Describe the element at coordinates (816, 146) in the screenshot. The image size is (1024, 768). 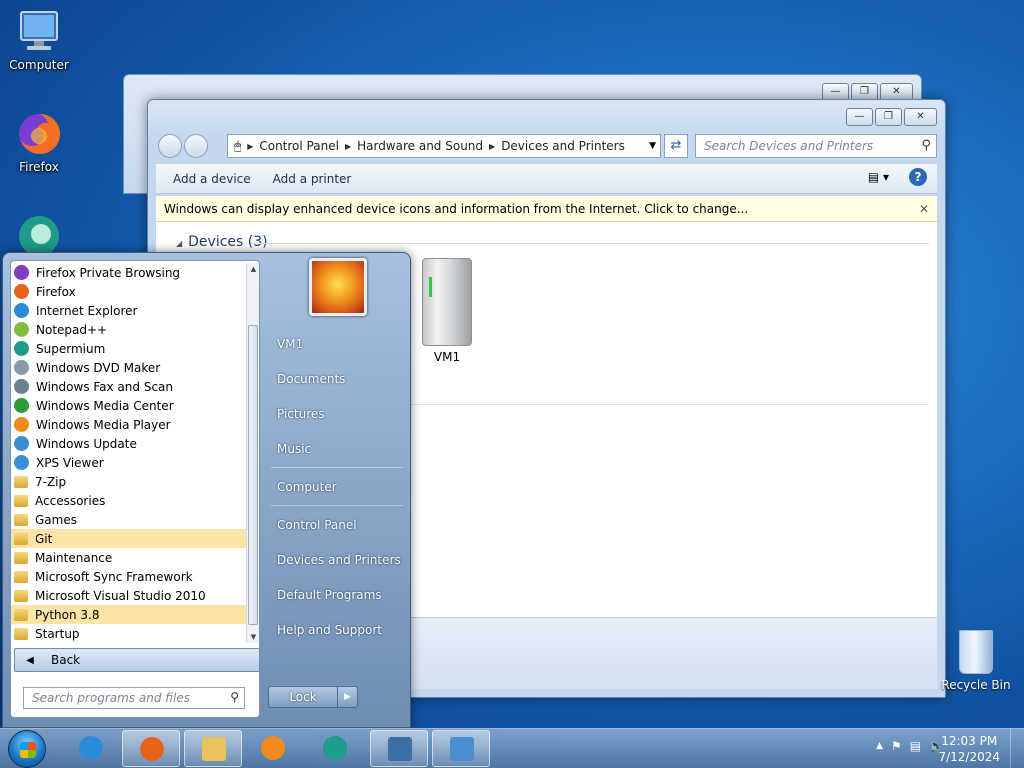
I see `search-devices-input: Search Devices and Printers ⚲` at that location.